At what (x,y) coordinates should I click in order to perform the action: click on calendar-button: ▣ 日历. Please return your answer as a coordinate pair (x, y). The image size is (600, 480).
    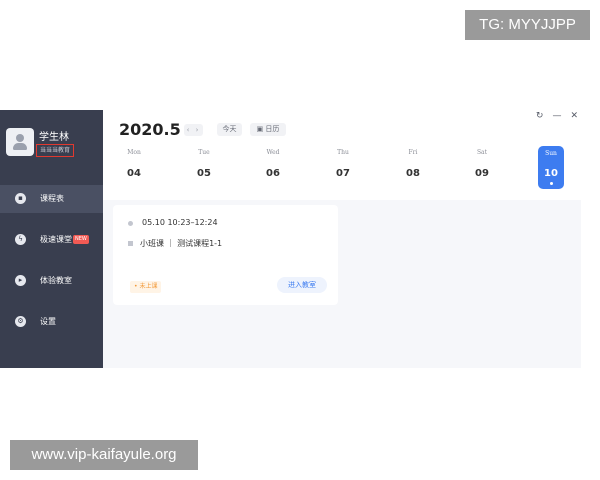
    Looking at the image, I should click on (268, 129).